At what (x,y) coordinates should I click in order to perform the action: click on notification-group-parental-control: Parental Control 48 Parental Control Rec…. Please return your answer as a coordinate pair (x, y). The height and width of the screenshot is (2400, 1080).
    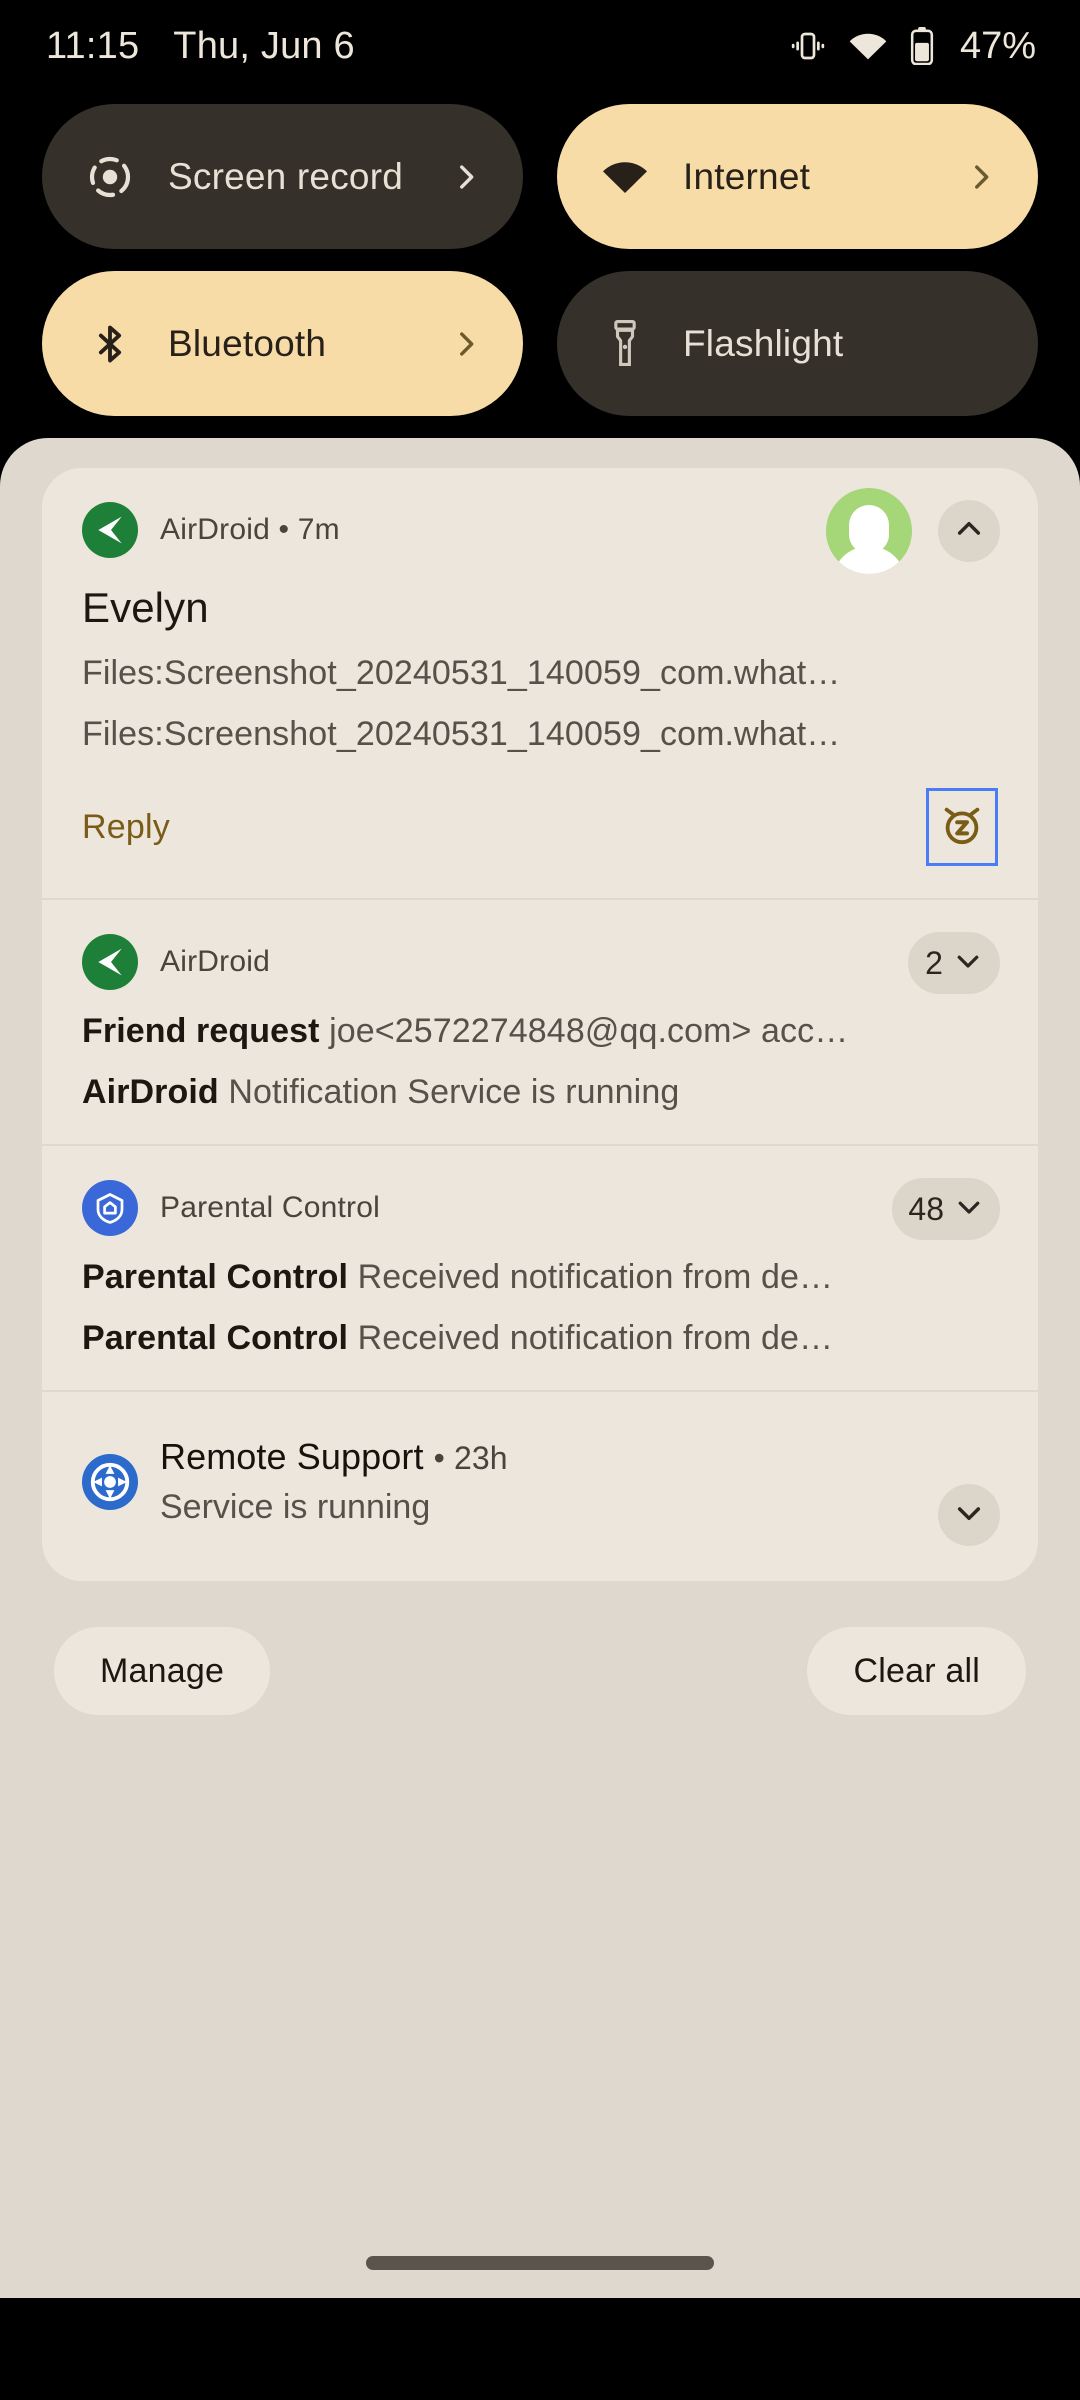
    Looking at the image, I should click on (540, 1267).